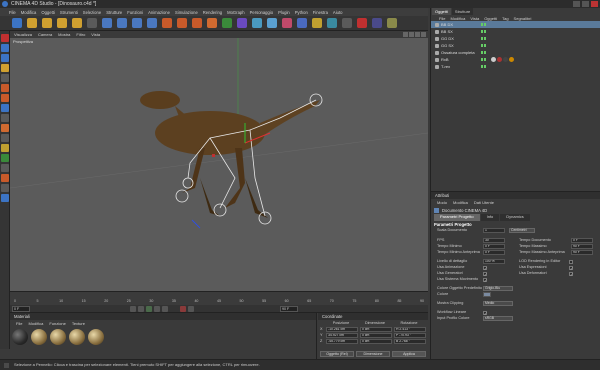 This screenshot has width=600, height=370. I want to click on materials-menu-item: Modifica, so click(35, 323).